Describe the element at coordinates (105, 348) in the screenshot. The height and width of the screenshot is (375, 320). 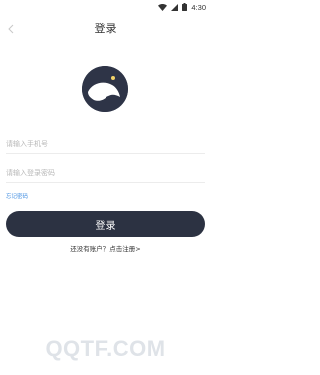
I see `watermark: QQTF.COM` at that location.